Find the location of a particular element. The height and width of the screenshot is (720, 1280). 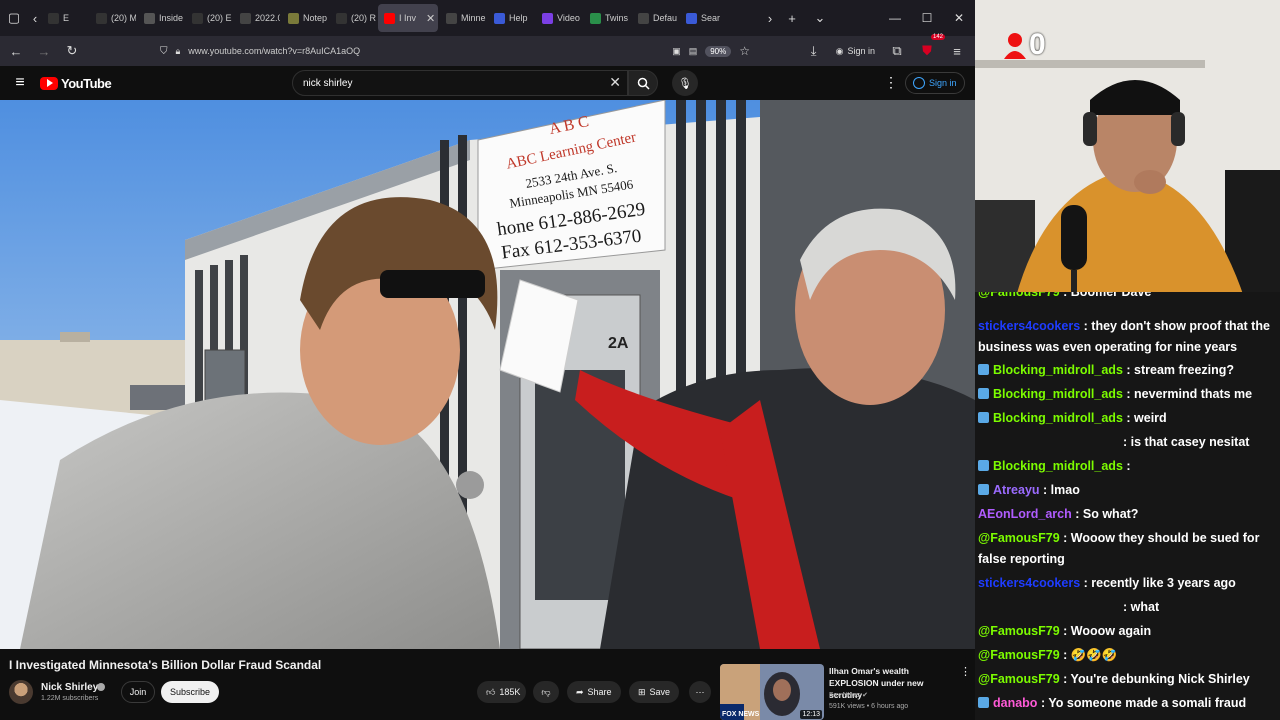

channel-avatar is located at coordinates (21, 692).